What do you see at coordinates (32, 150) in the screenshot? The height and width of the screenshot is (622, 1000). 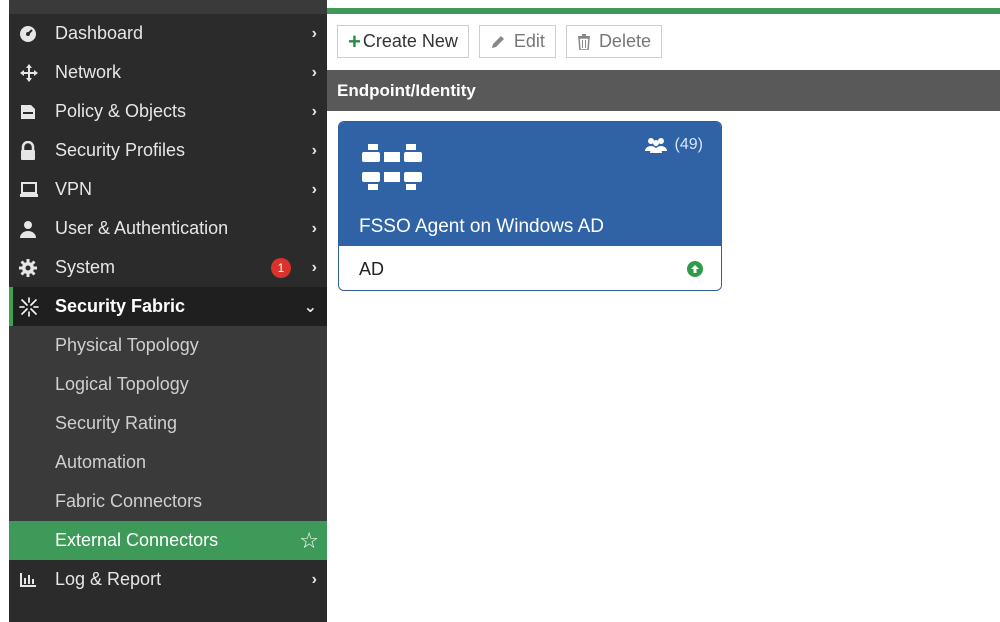 I see `lock-icon` at bounding box center [32, 150].